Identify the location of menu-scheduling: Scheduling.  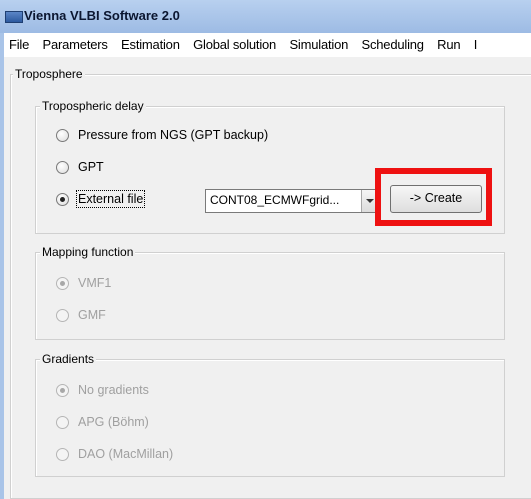
(392, 45).